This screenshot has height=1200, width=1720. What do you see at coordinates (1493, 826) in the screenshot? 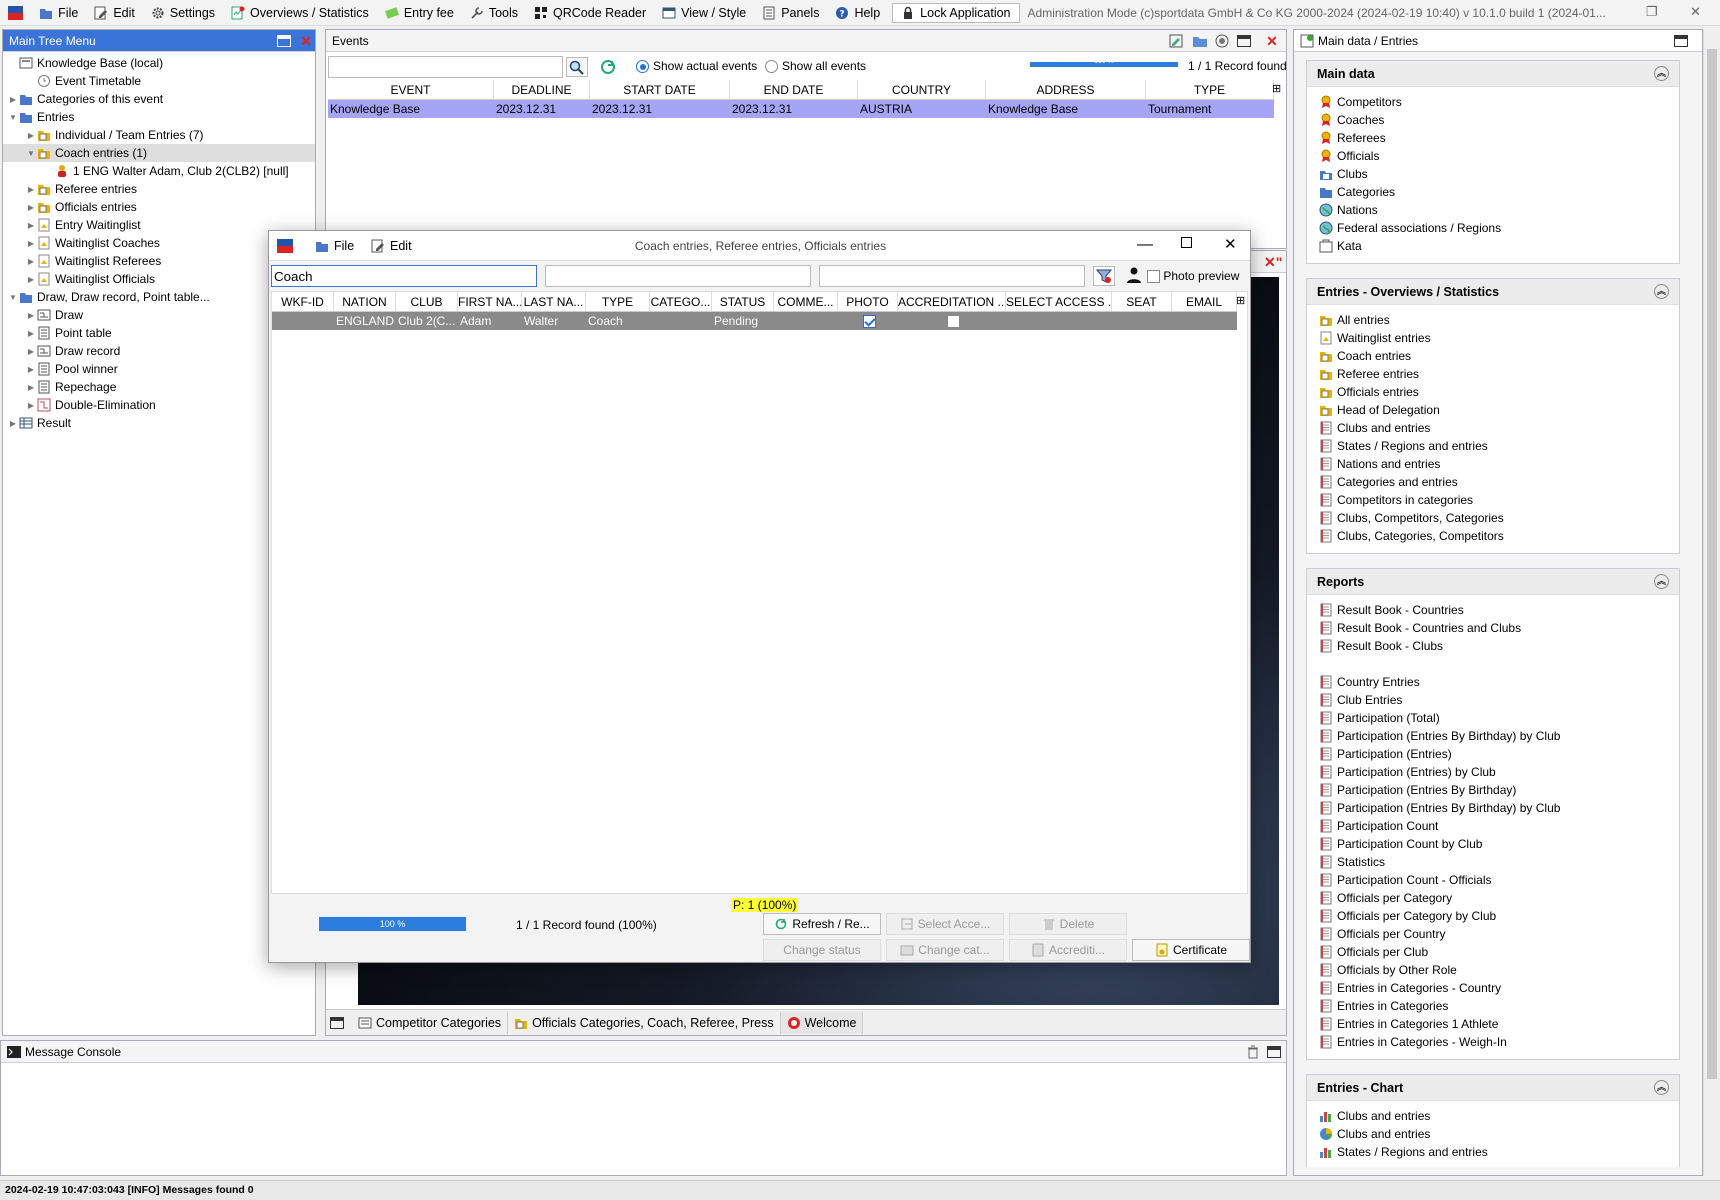
I see `list-item-participation-count: Participation Count` at bounding box center [1493, 826].